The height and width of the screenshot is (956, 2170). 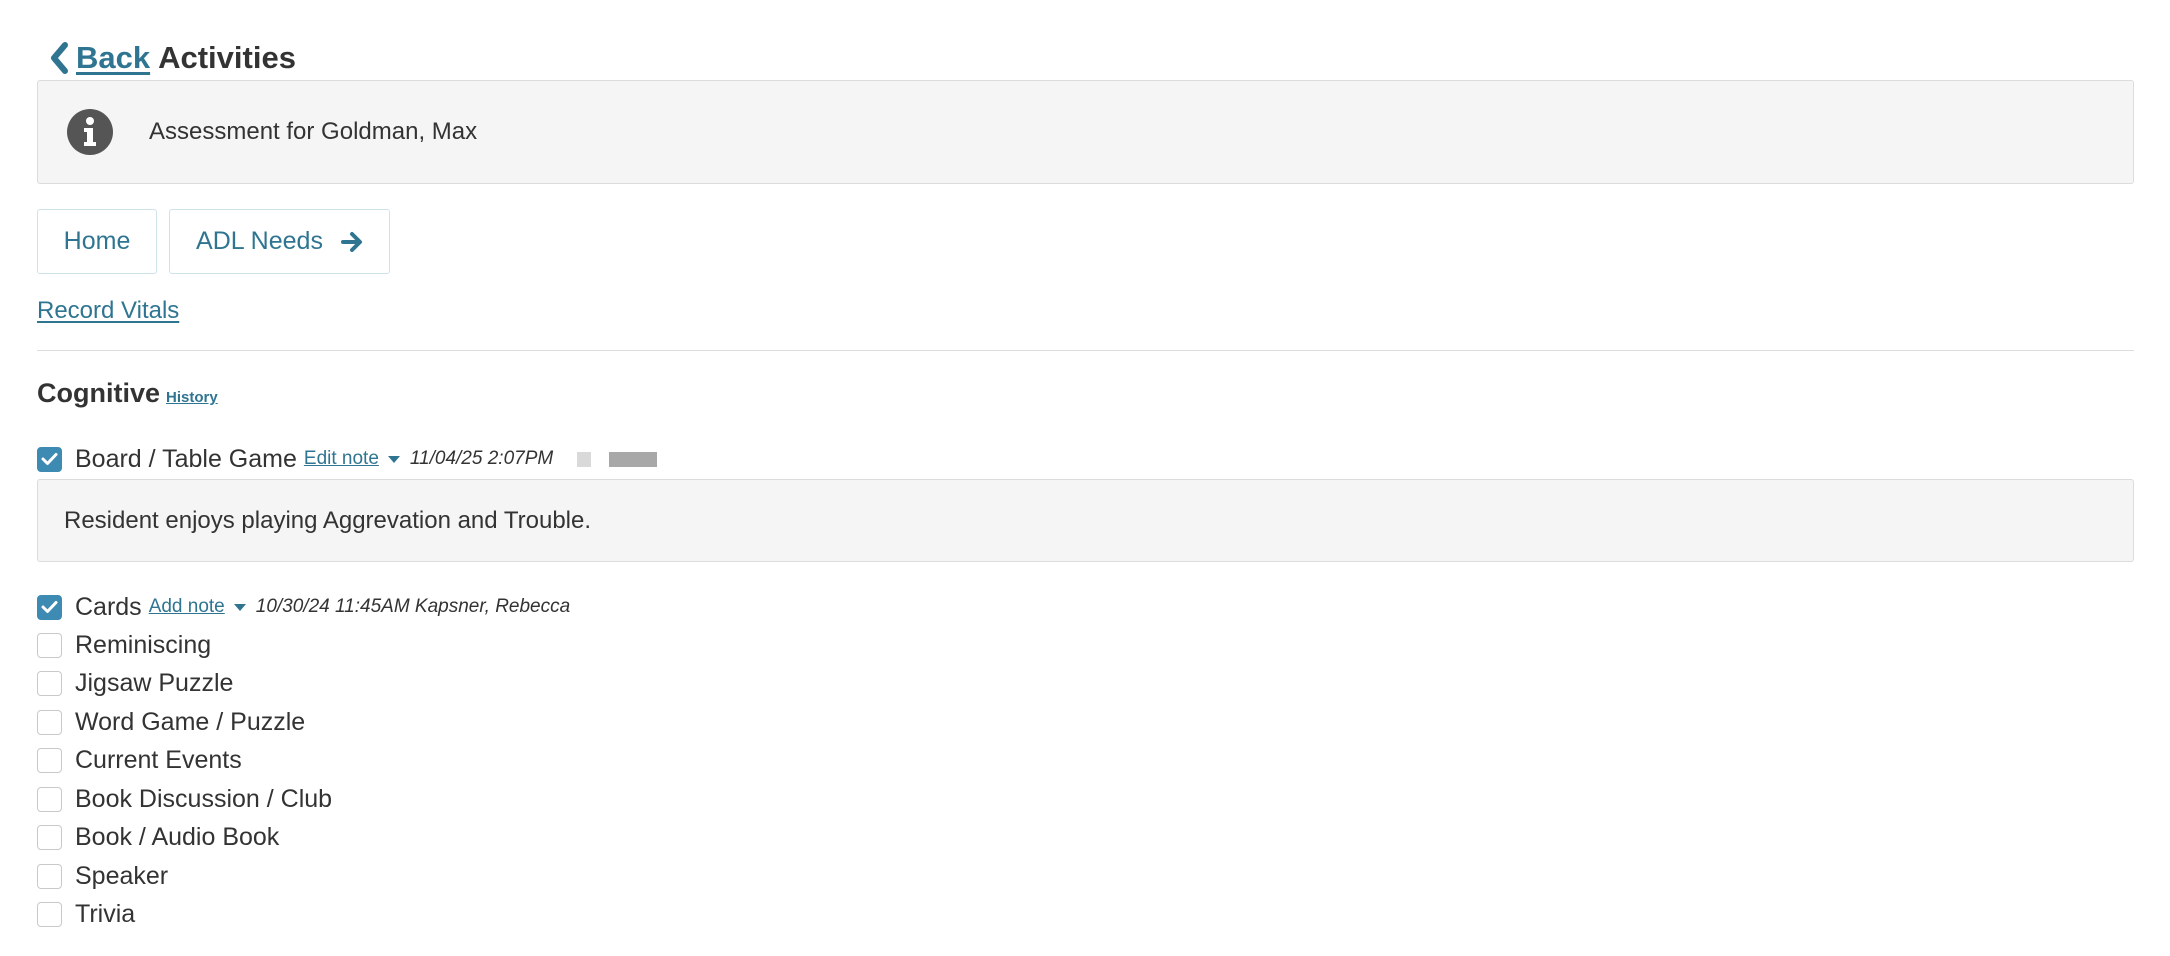 I want to click on checkbox-jigsaw-puzzle, so click(x=49, y=683).